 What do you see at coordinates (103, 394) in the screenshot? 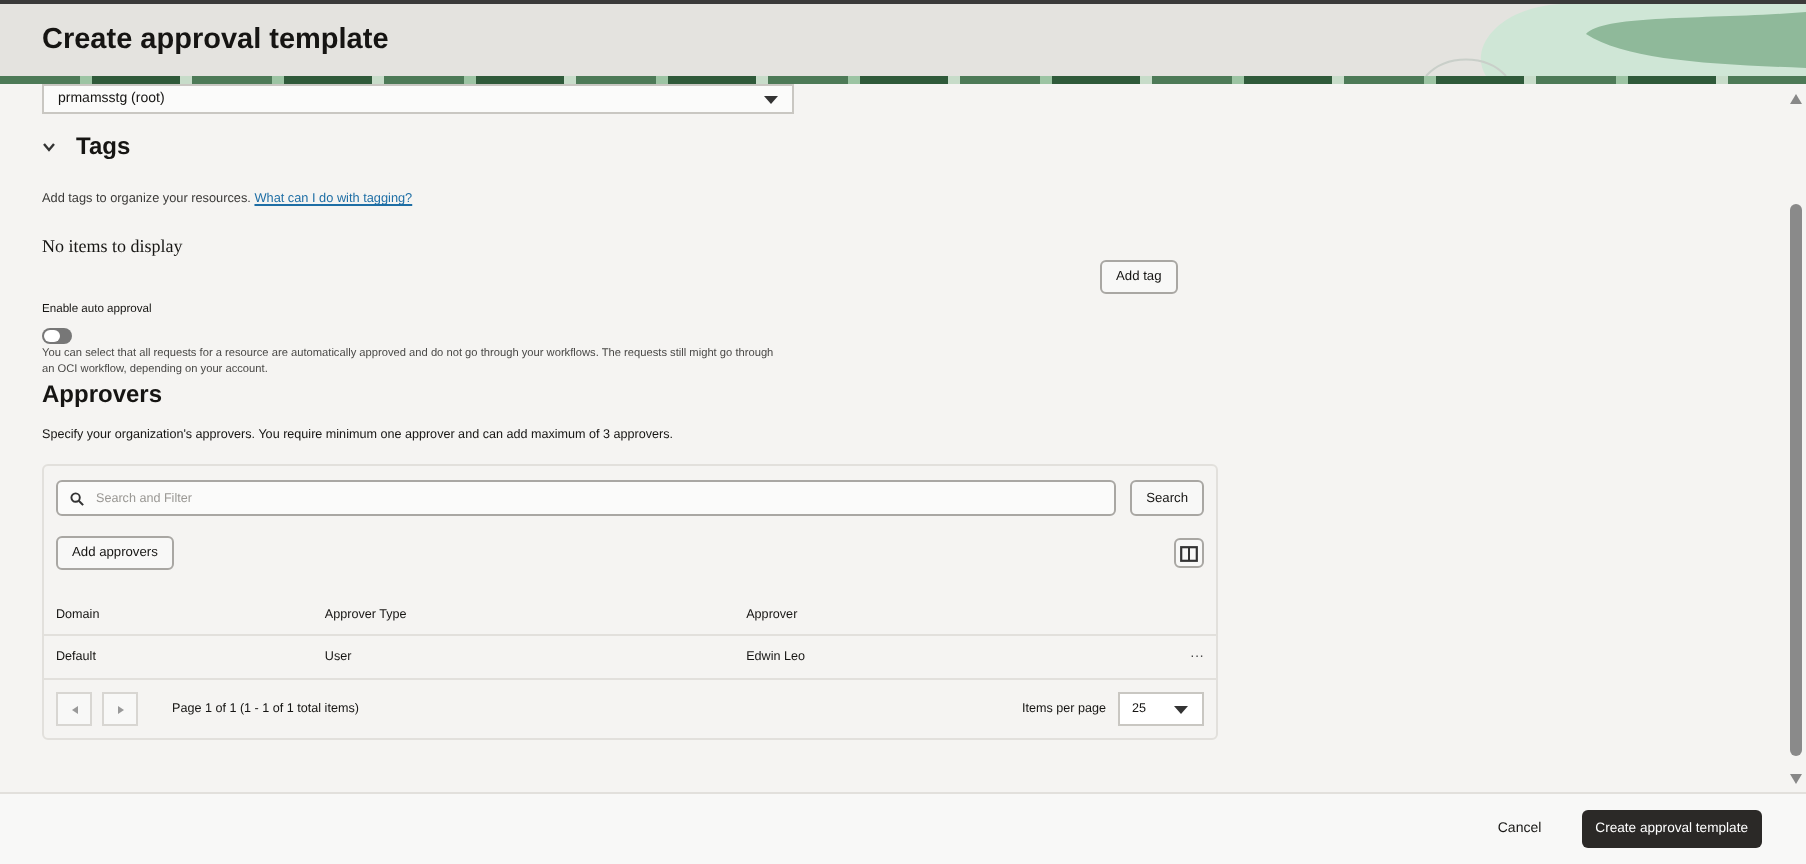
I see `section-heading: Approvers` at bounding box center [103, 394].